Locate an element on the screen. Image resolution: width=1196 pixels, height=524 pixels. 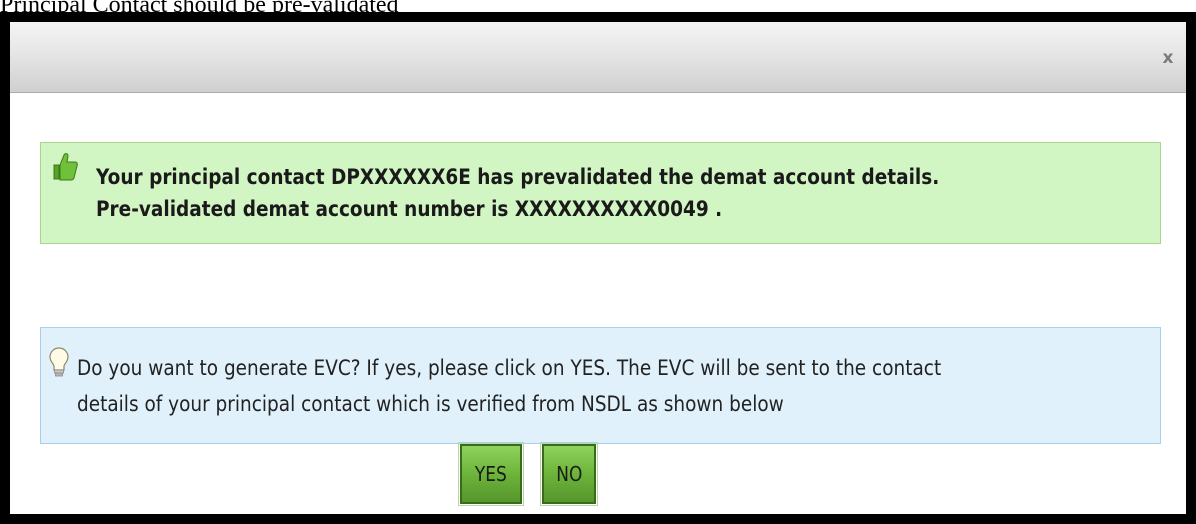
yes-button-label: YES is located at coordinates (491, 474).